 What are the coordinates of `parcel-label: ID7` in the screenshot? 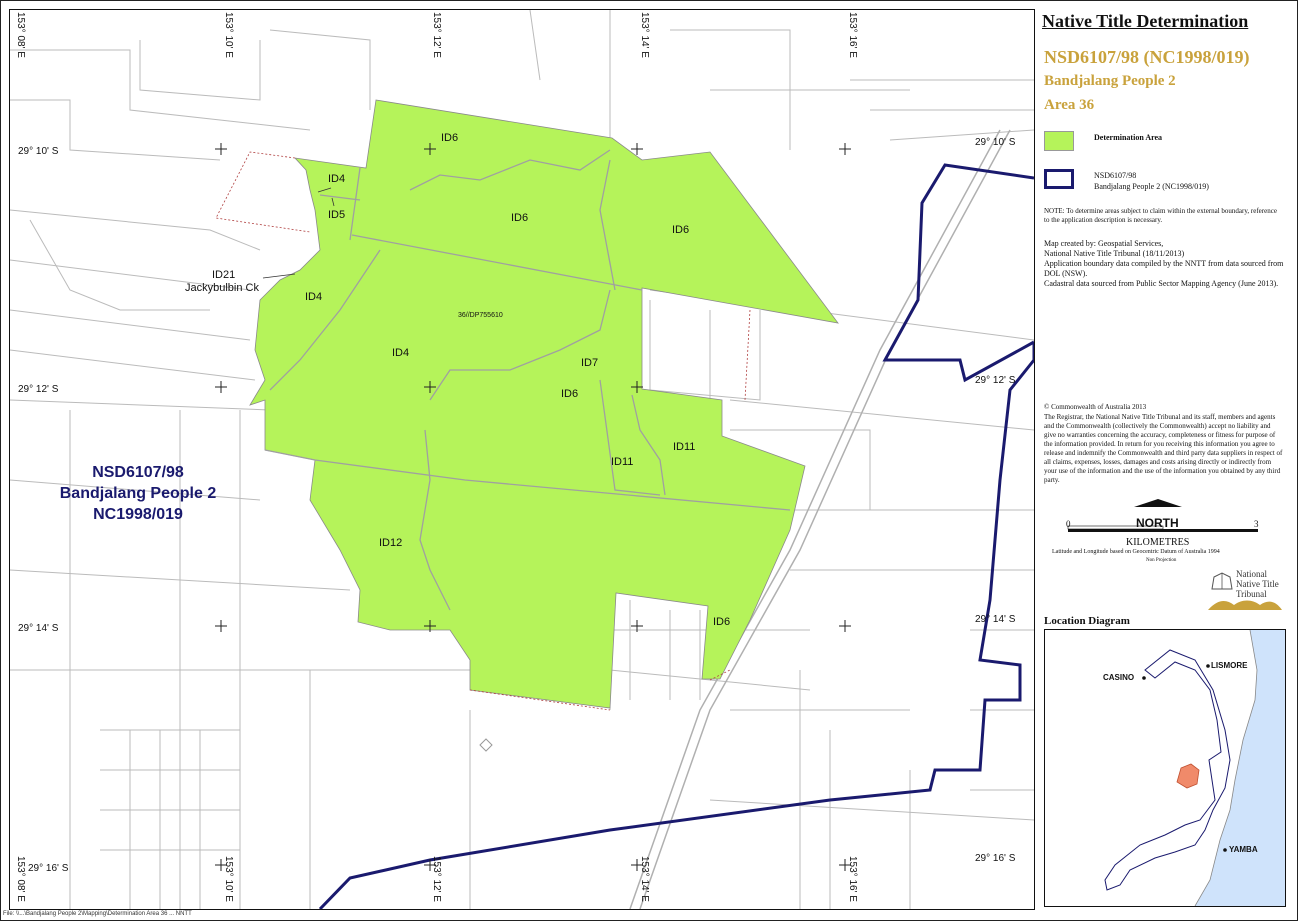 It's located at (590, 363).